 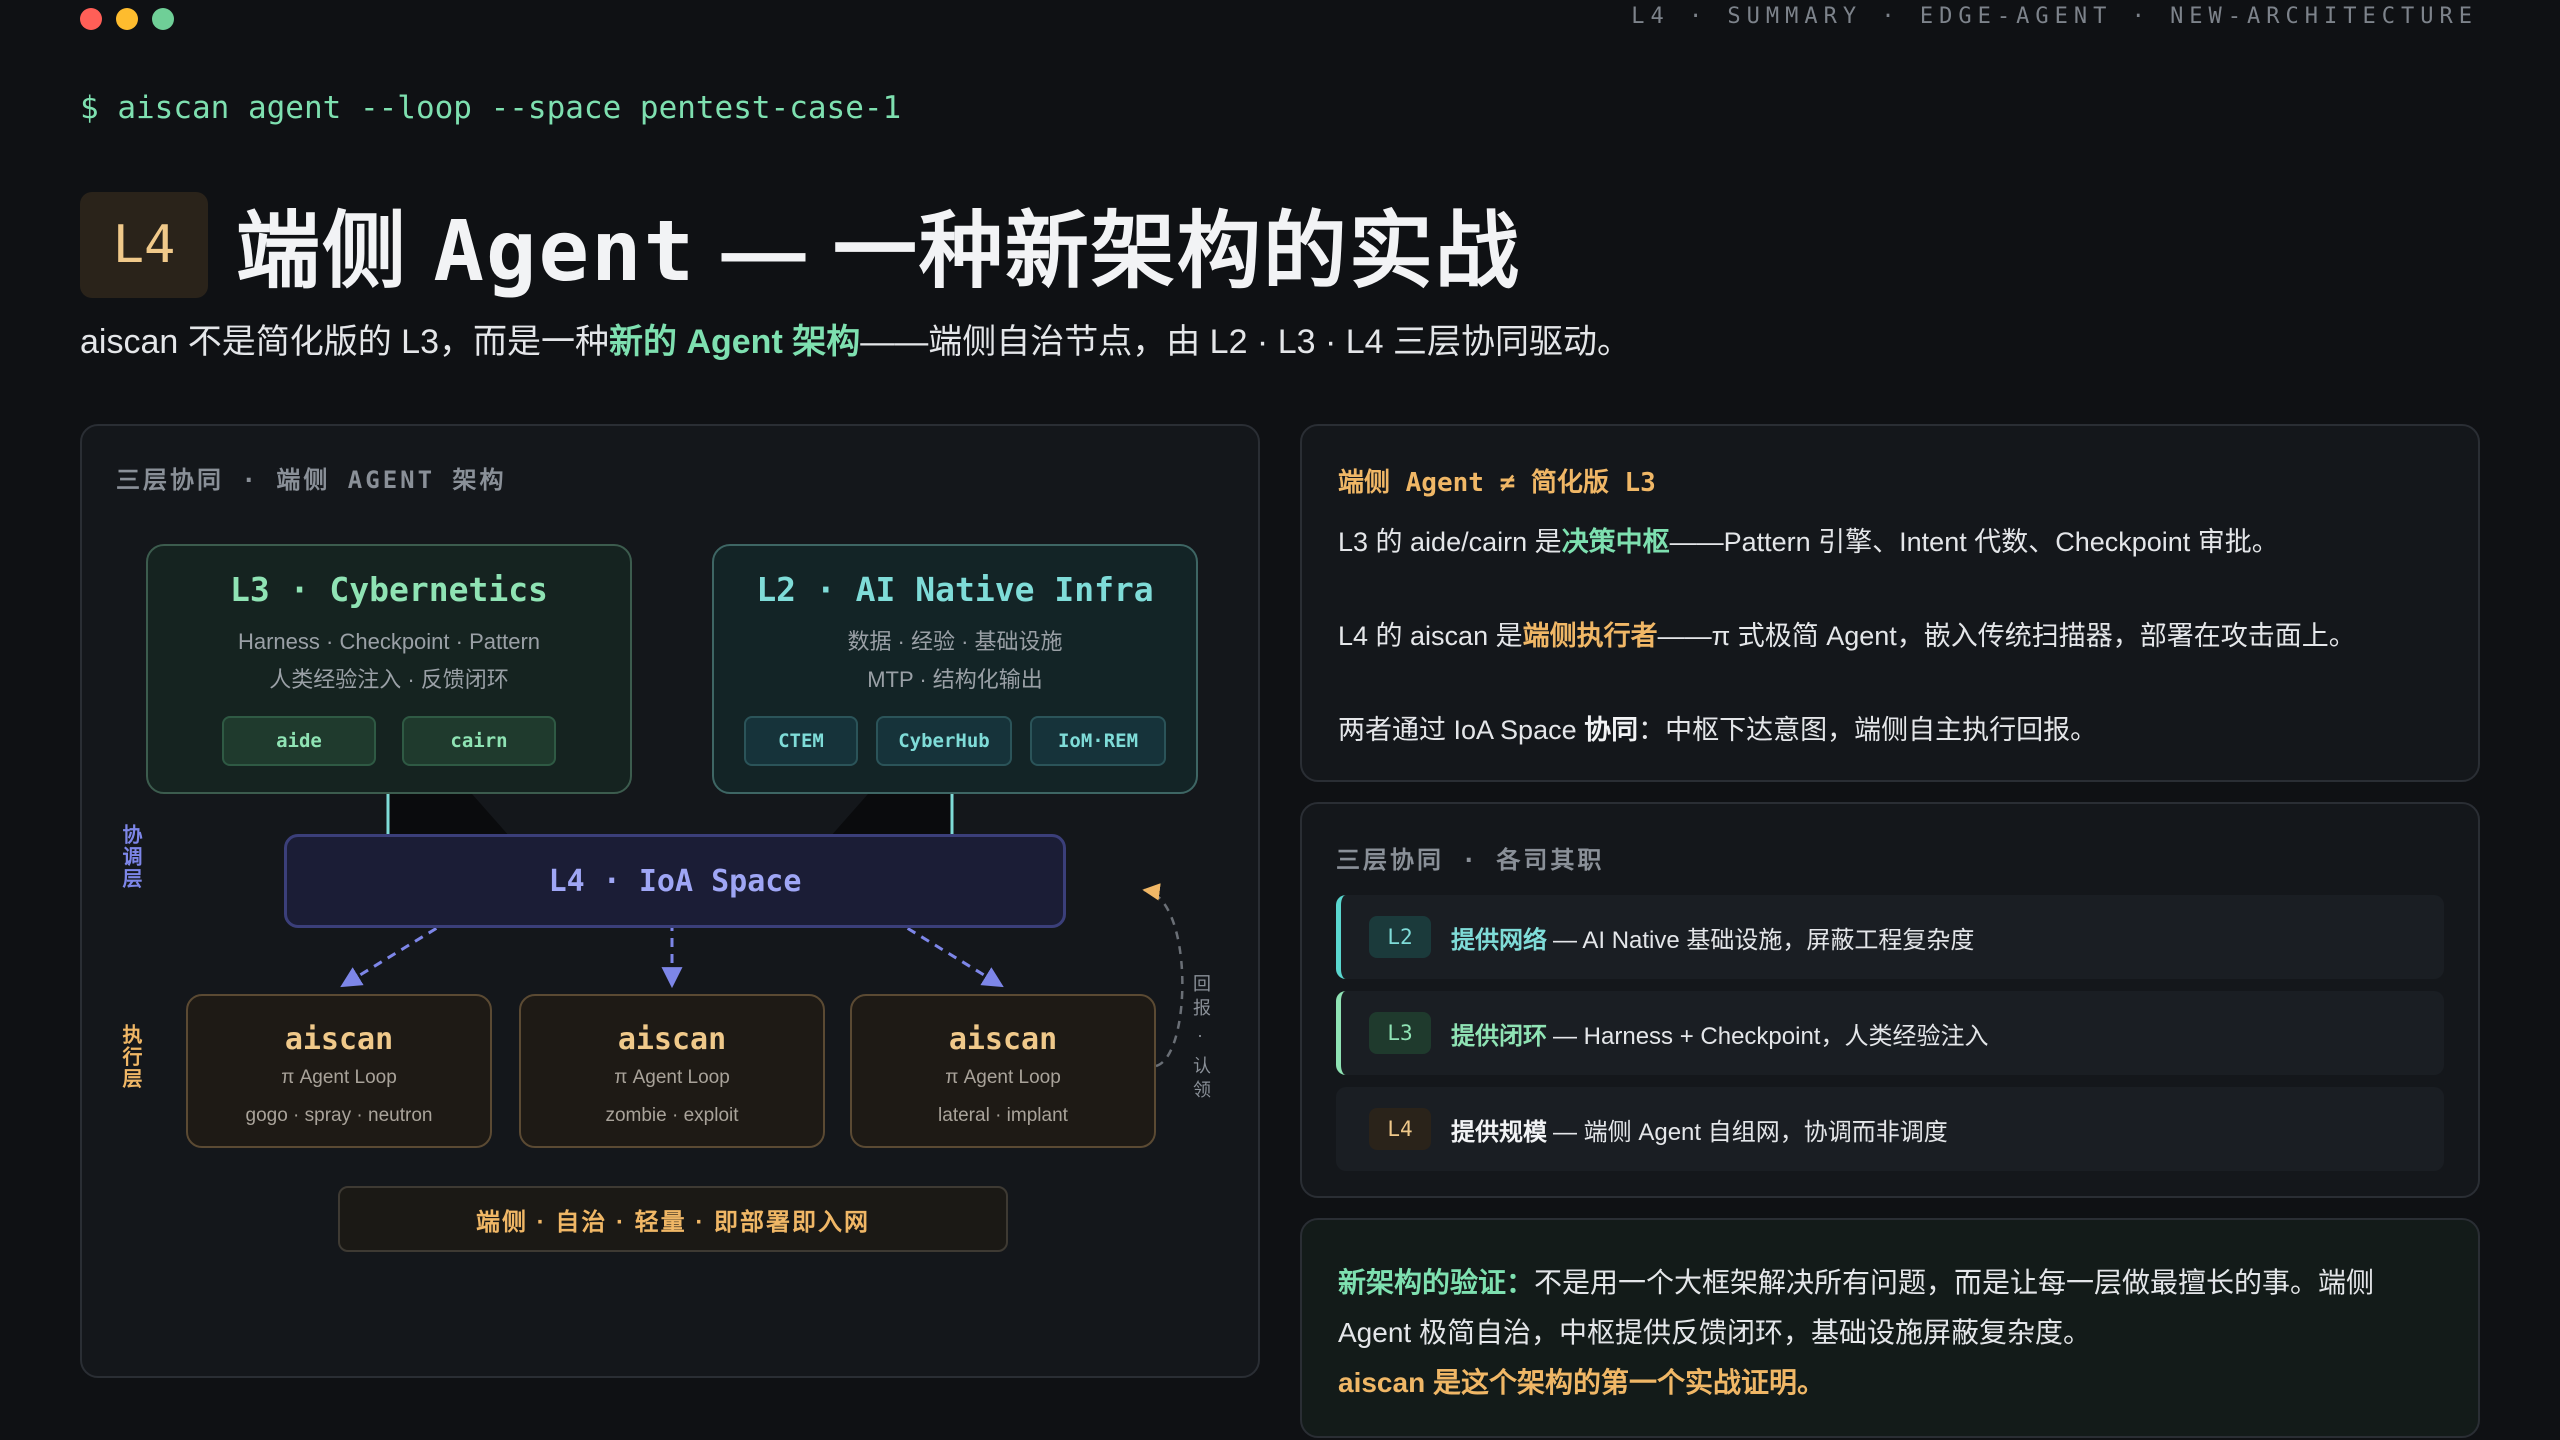 I want to click on role-key: 提供规模, so click(x=1499, y=1132).